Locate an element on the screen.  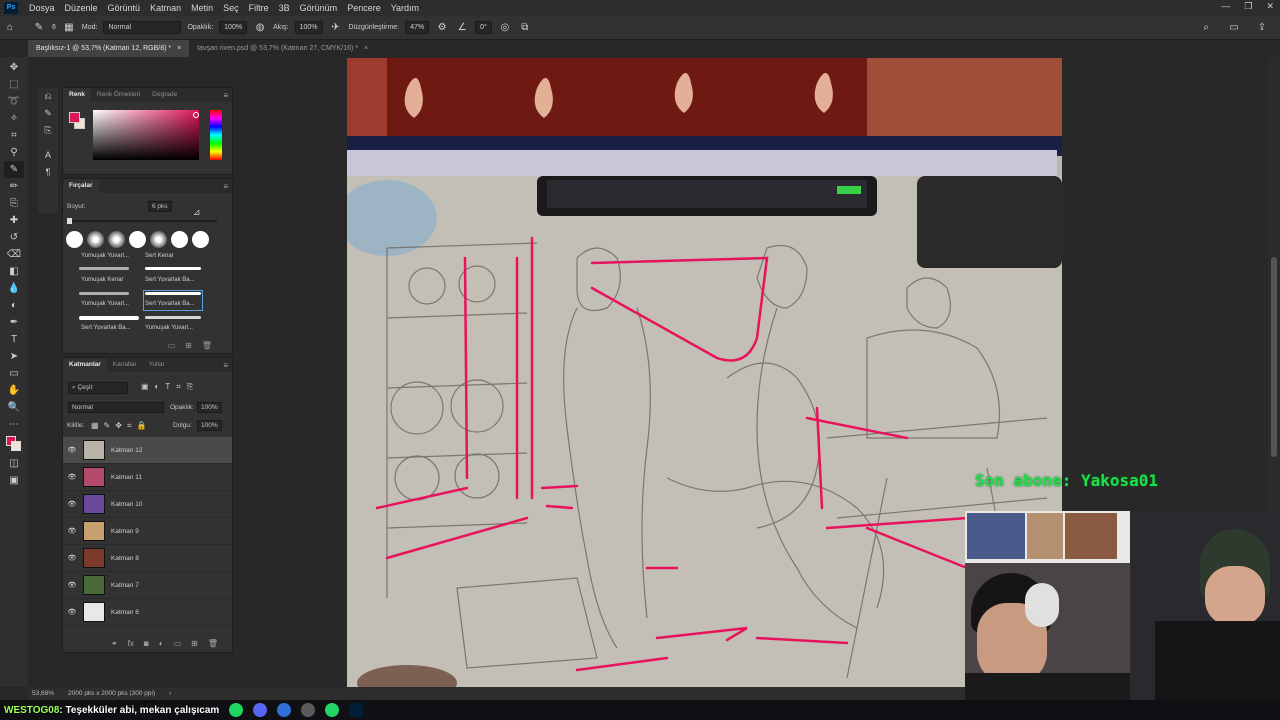
adjustment-layer-icon: ◐ is located at coordinates (161, 643).